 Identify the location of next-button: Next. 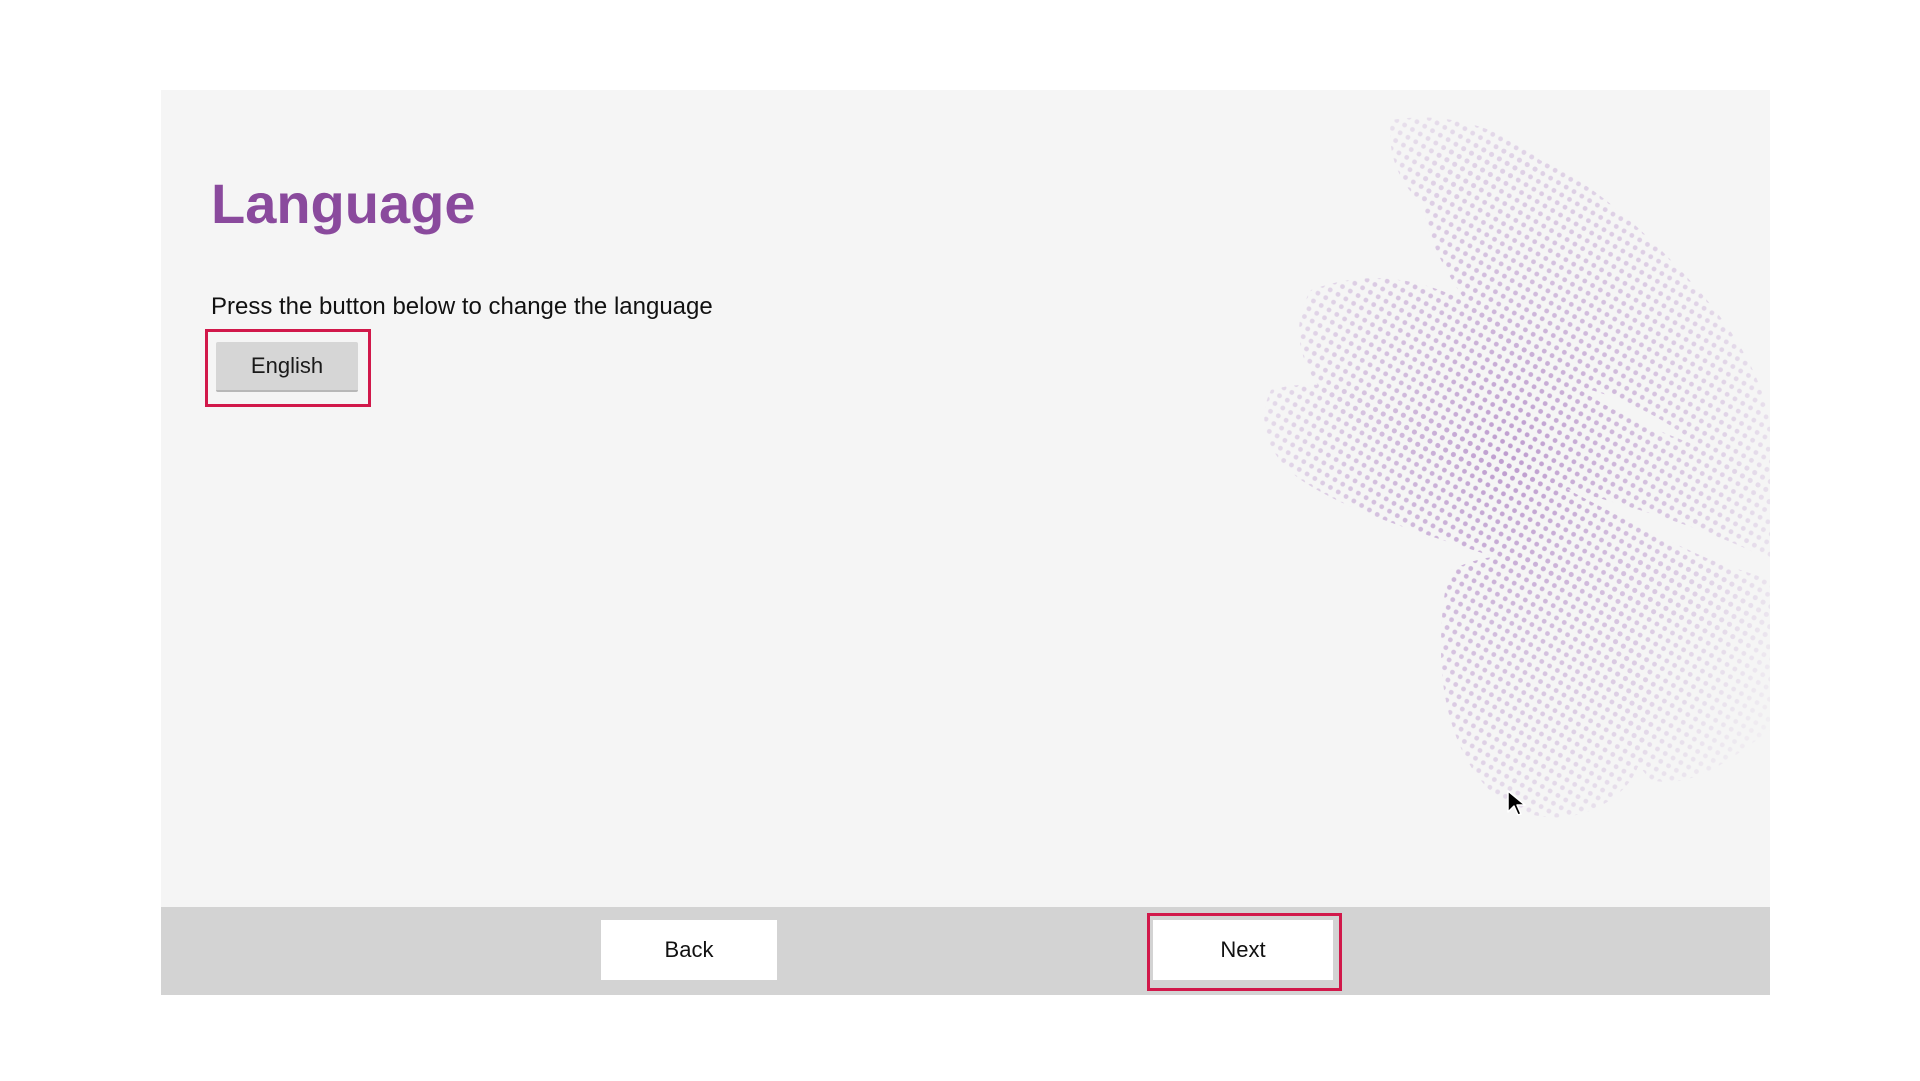
(1243, 950).